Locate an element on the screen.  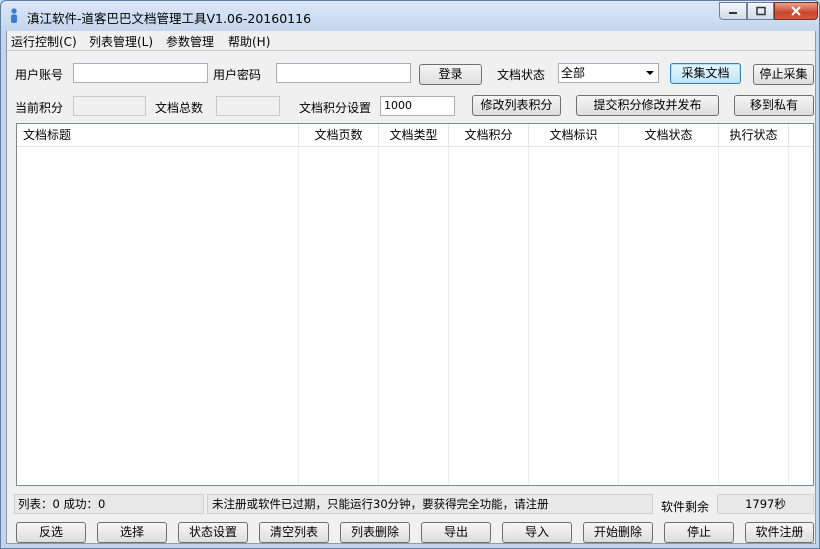
clear-list-button: 清空列表 is located at coordinates (294, 532).